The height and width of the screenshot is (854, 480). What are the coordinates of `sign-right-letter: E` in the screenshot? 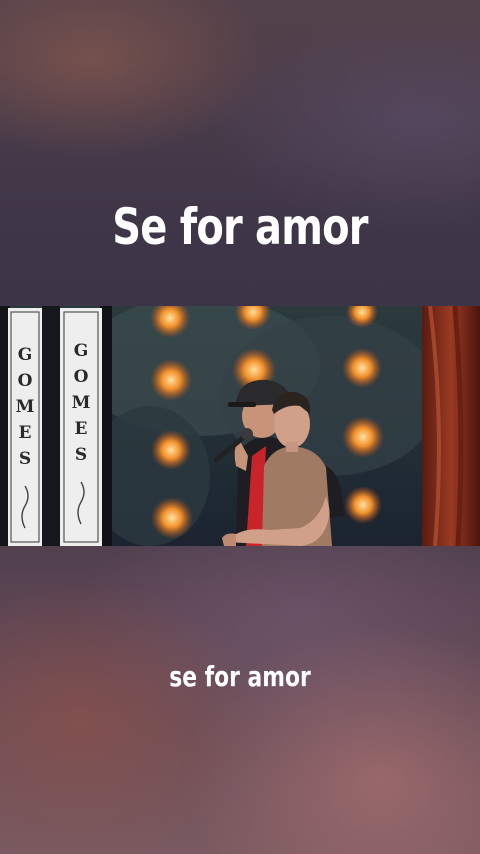 It's located at (81, 429).